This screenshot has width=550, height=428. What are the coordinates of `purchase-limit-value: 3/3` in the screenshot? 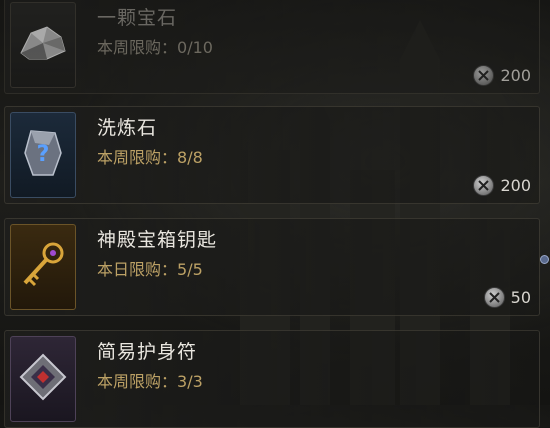 It's located at (190, 381).